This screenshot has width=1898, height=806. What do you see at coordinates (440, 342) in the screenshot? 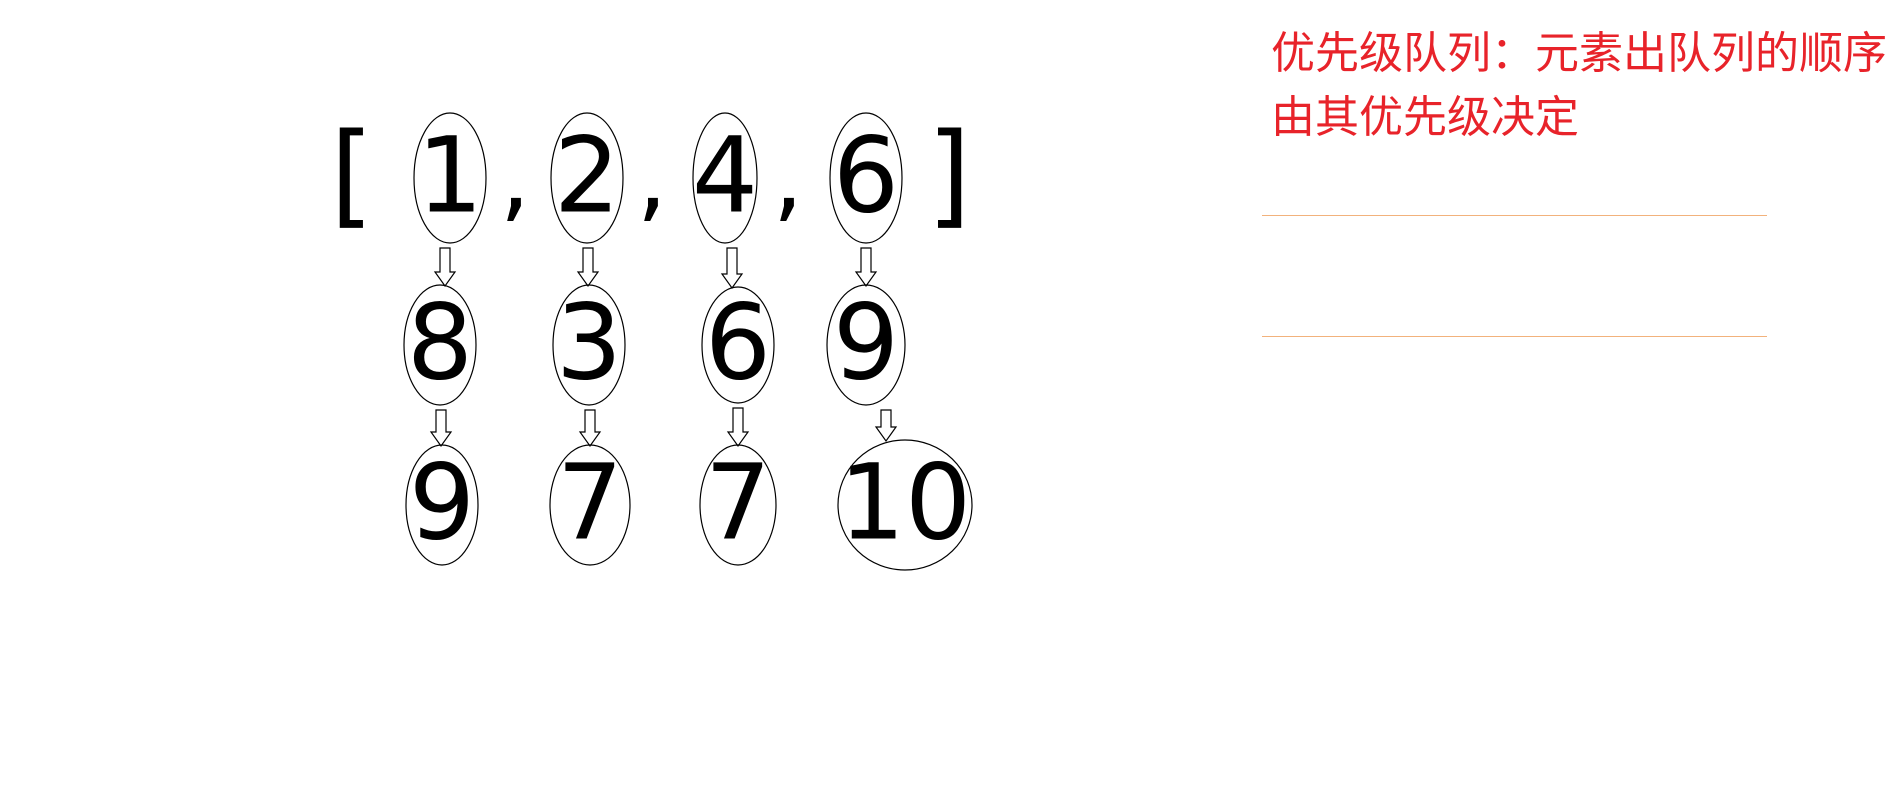
I see `chain-node-1-1-value: 8` at bounding box center [440, 342].